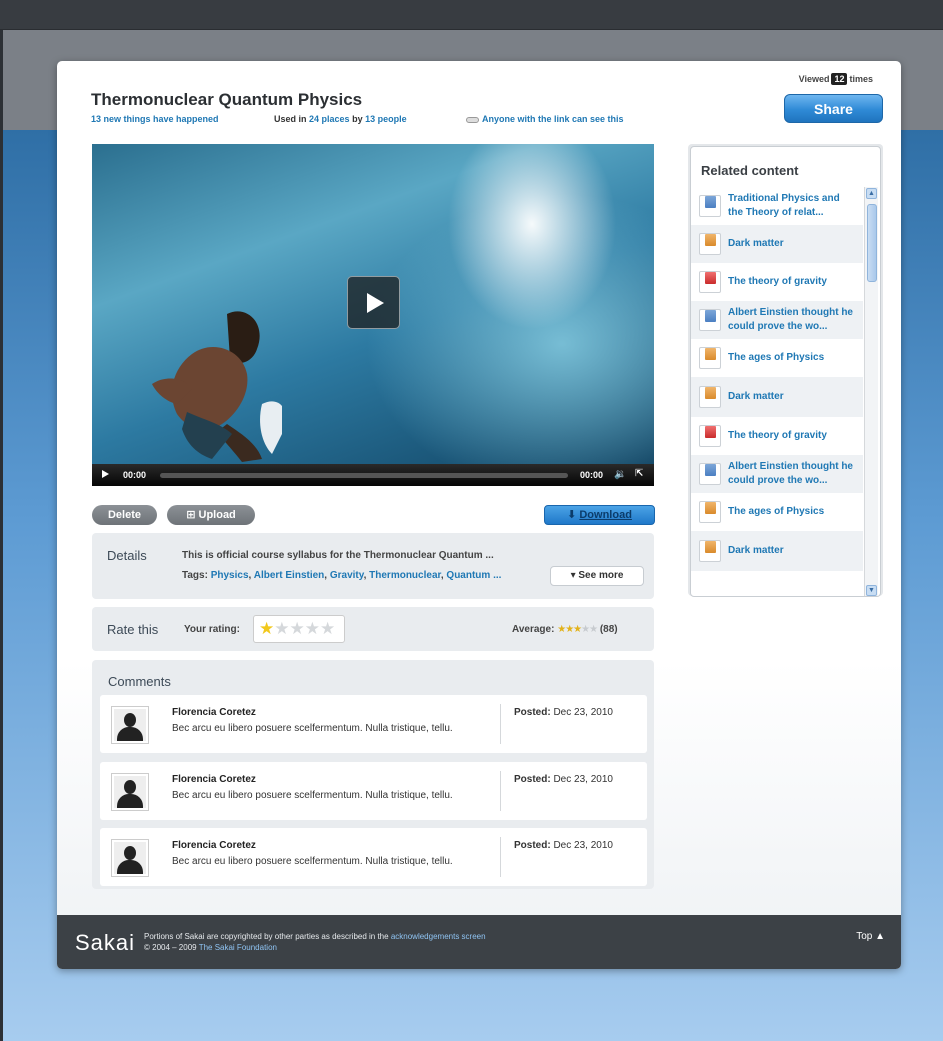 The image size is (943, 1041). I want to click on visibility-link: Anyone with the link can see this, so click(545, 119).